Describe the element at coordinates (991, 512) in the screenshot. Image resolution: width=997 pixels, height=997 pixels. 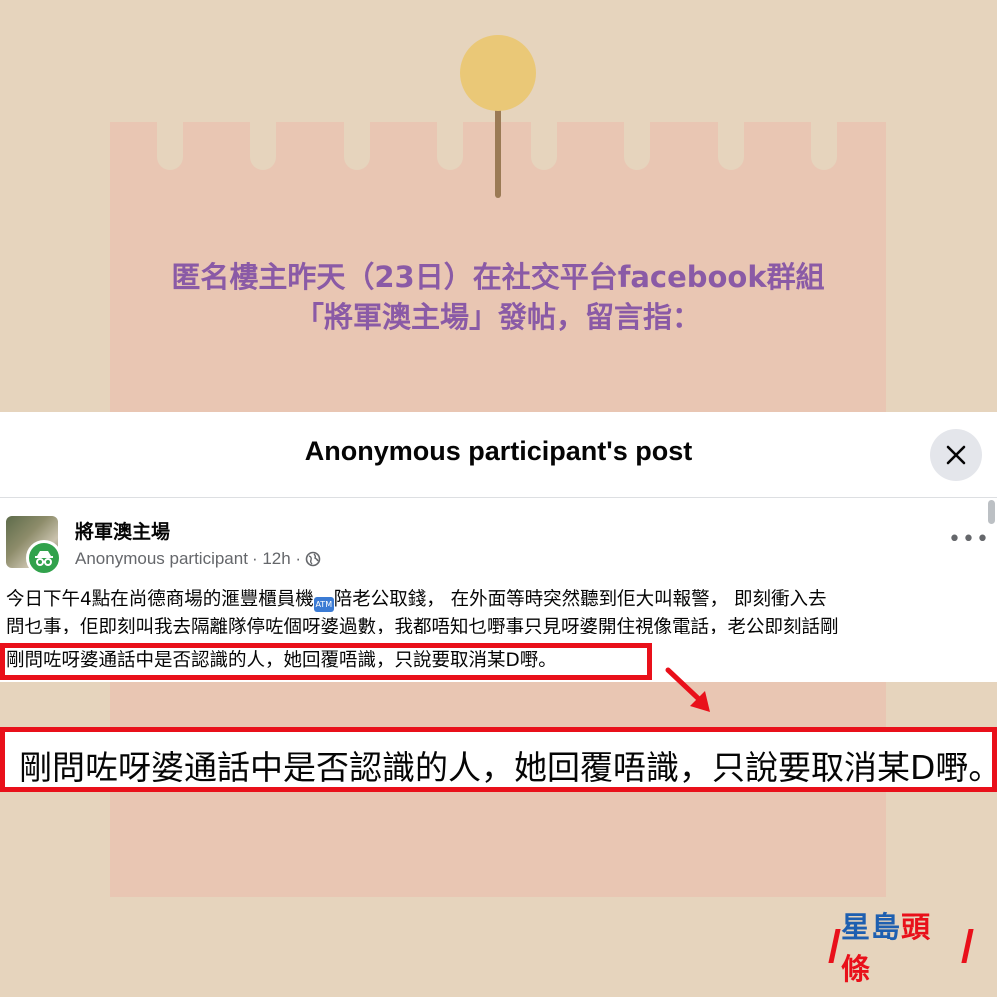
I see `scrollbar-thumb` at that location.